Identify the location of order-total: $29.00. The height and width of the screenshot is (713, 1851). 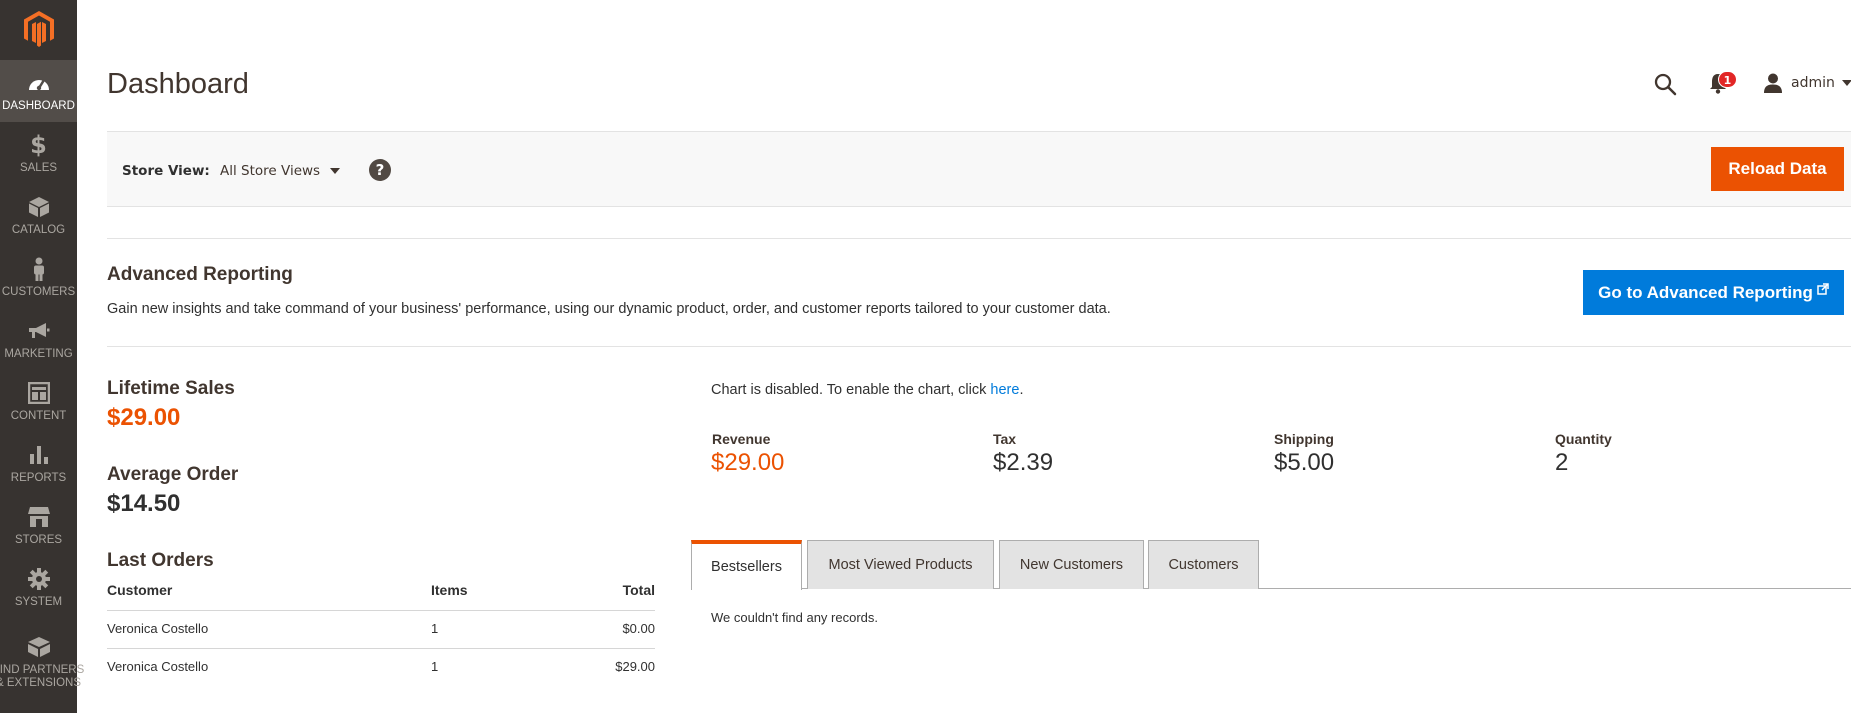
(635, 666).